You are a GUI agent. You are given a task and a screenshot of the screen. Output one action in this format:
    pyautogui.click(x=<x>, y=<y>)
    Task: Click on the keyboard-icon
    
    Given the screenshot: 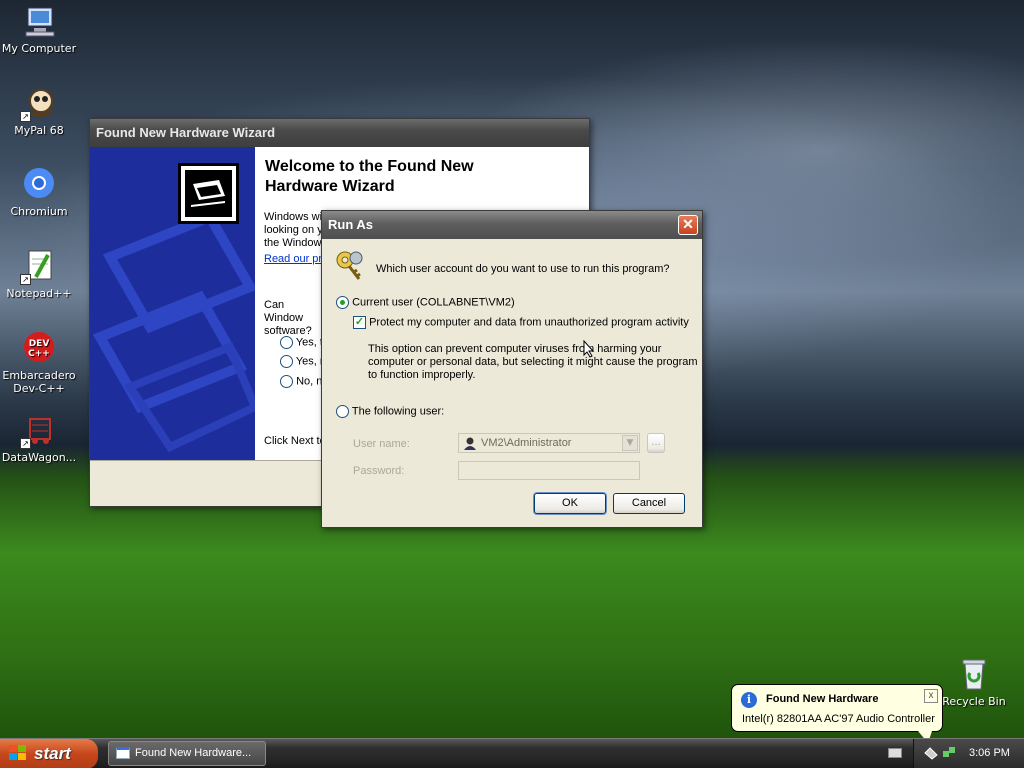 What is the action you would take?
    pyautogui.click(x=895, y=753)
    